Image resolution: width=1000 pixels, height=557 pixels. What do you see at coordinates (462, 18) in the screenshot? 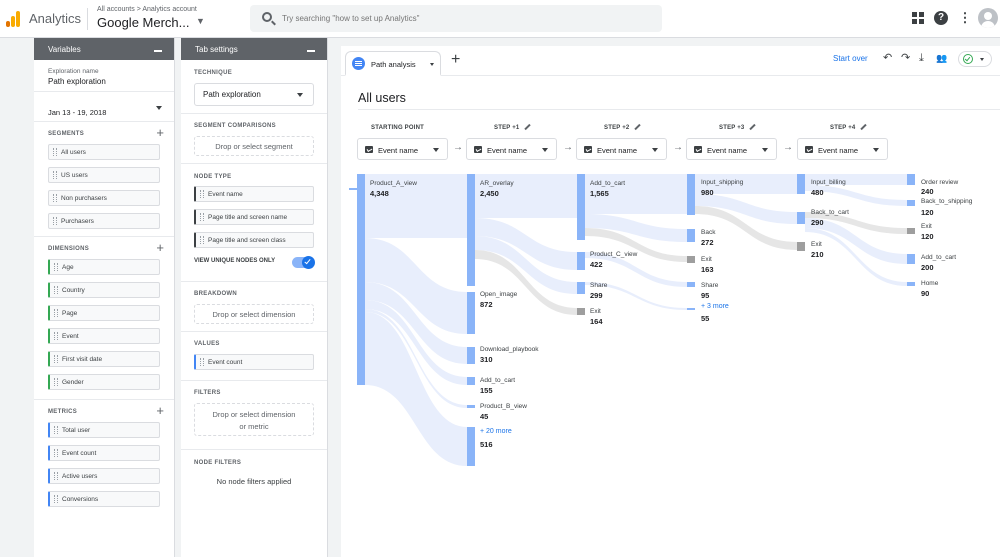
I see `search-input` at bounding box center [462, 18].